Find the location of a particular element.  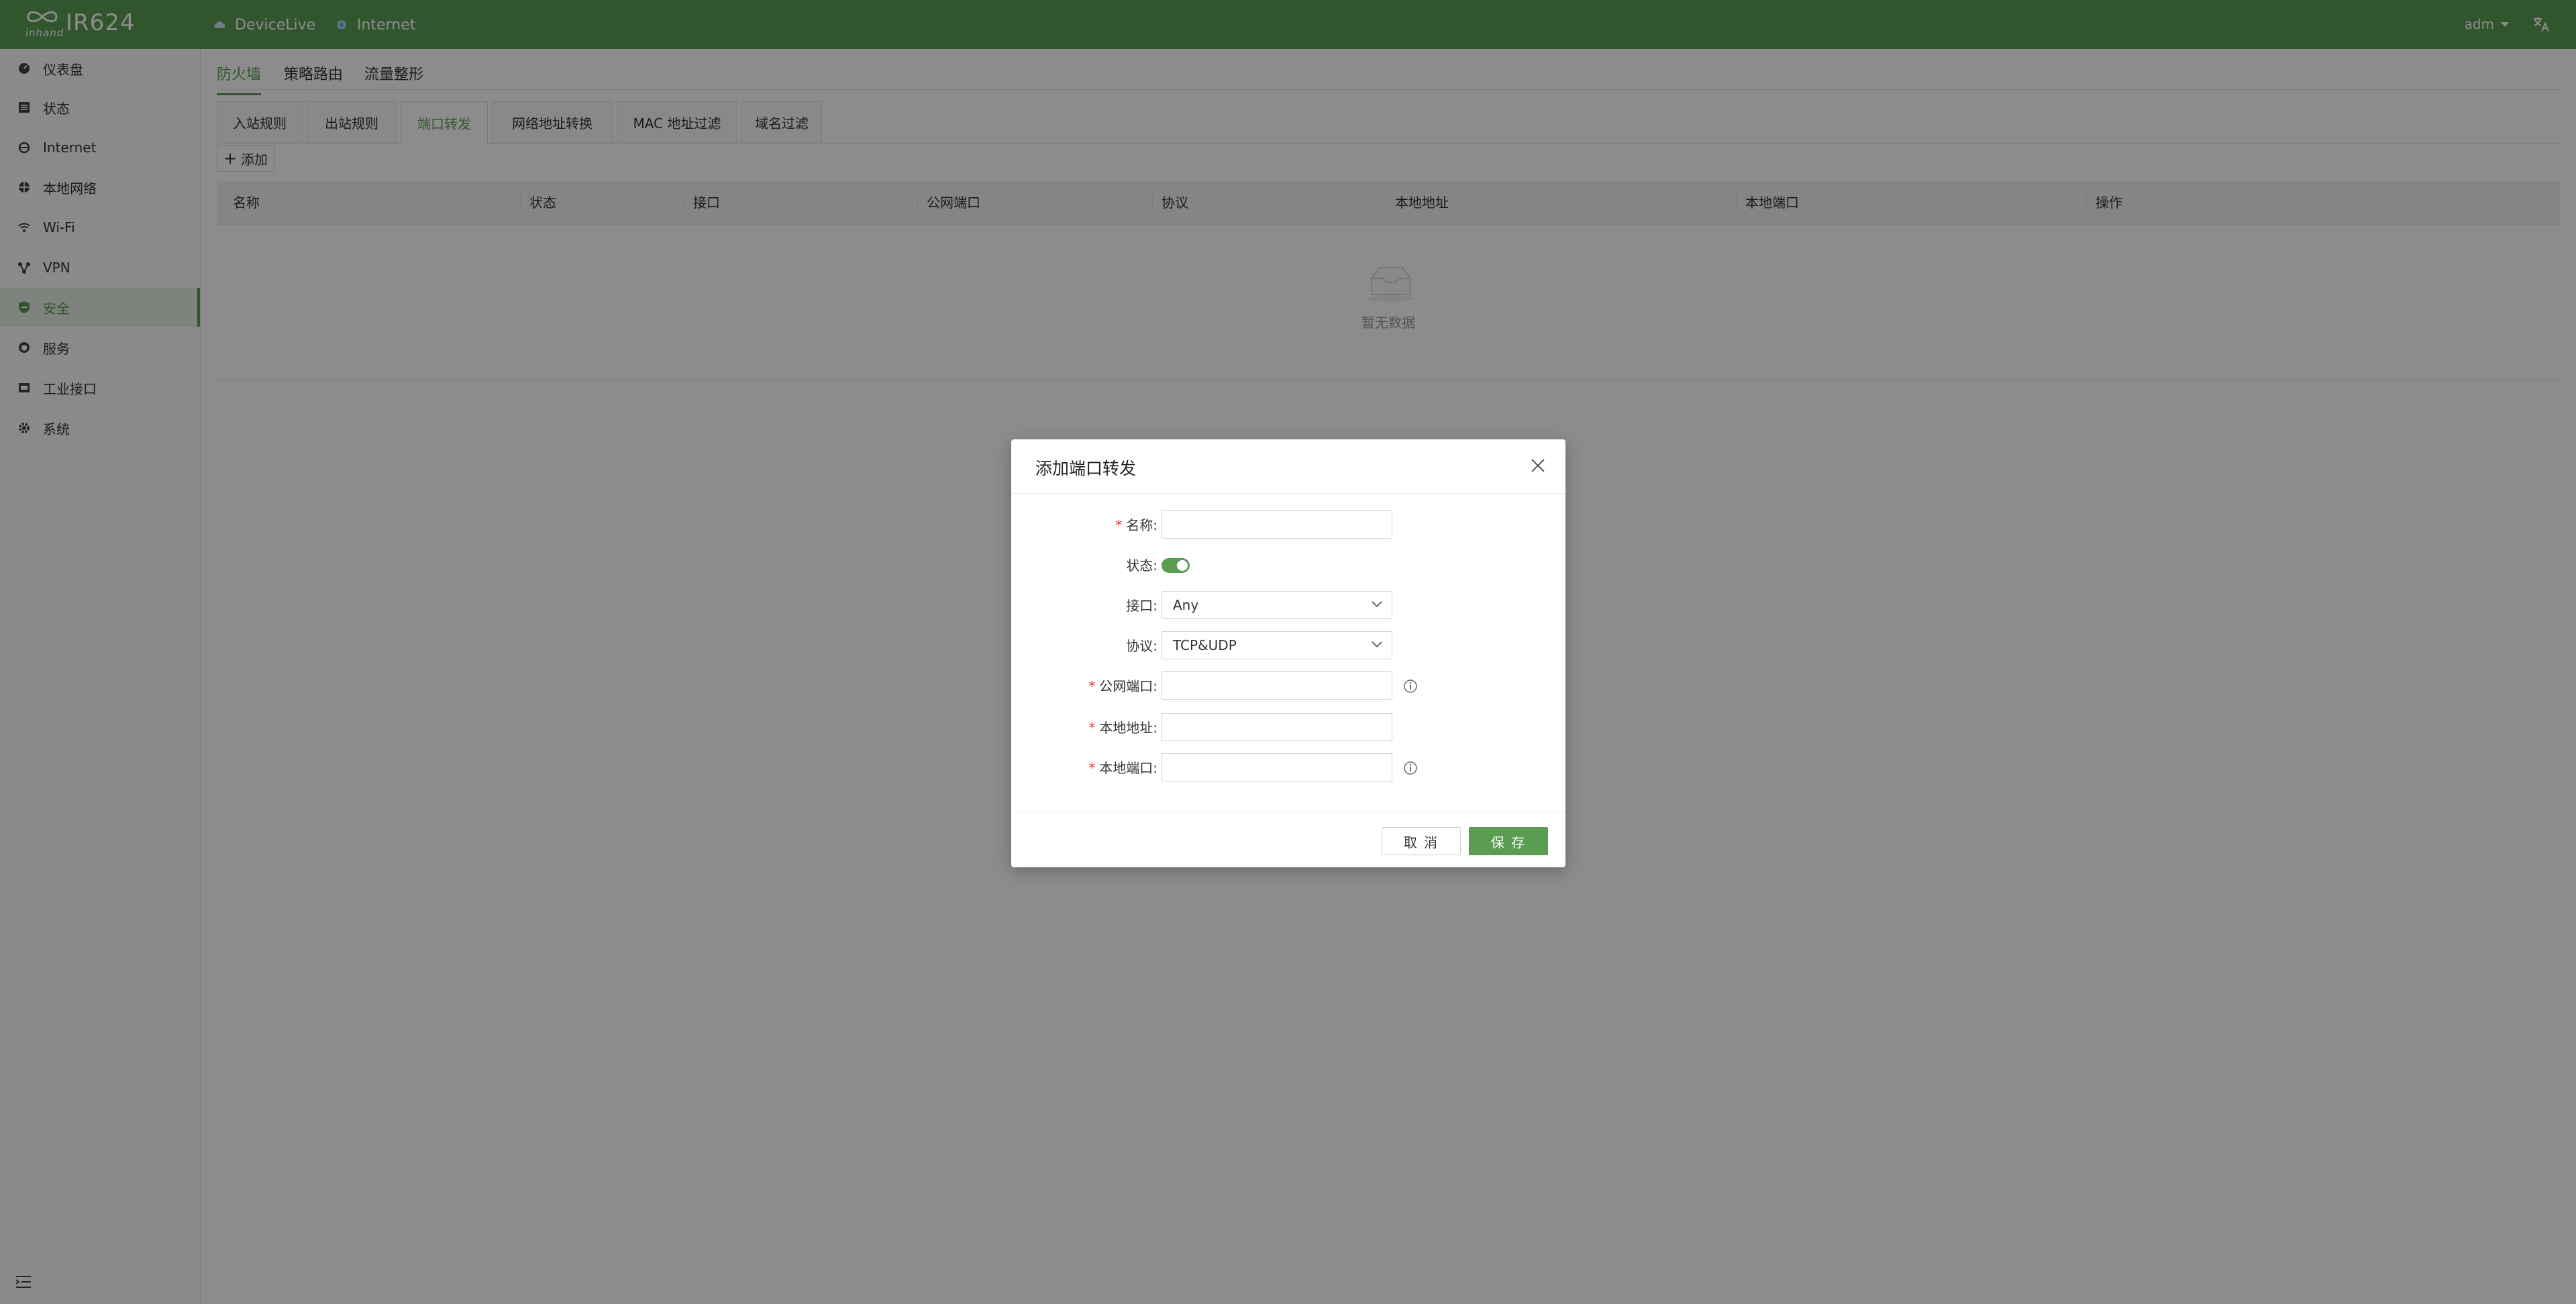

interface-select: Any is located at coordinates (1277, 605).